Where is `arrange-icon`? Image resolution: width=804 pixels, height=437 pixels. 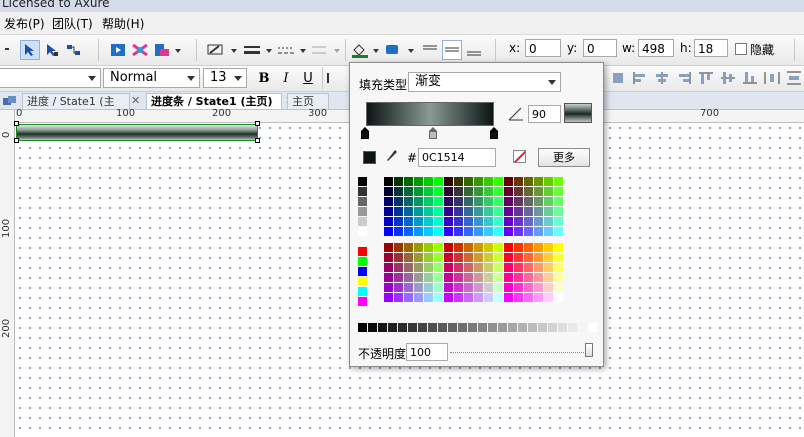
arrange-icon is located at coordinates (618, 78).